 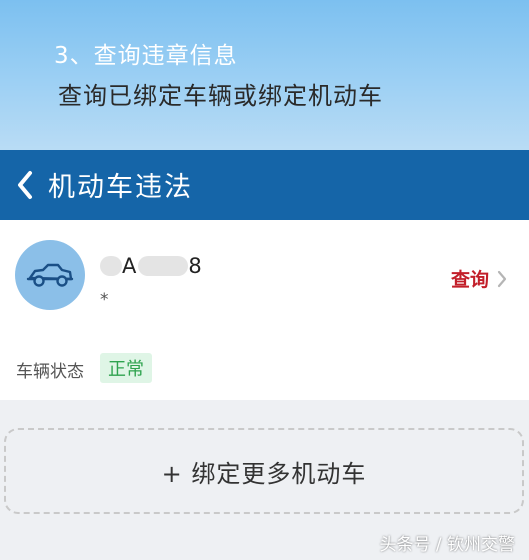 I want to click on plate-number: A 8, so click(x=151, y=266).